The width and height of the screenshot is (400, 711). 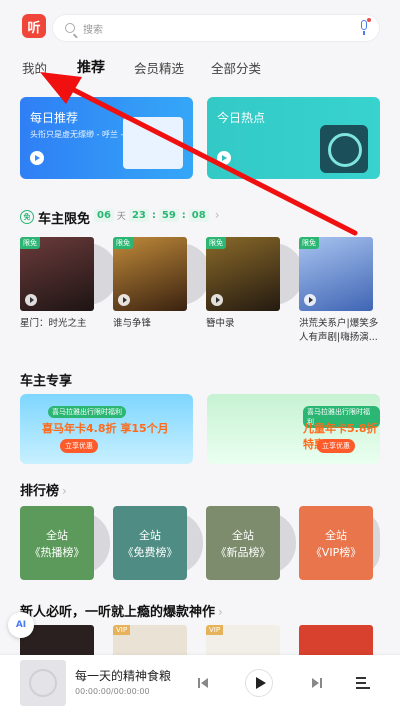 What do you see at coordinates (57, 543) in the screenshot?
I see `rank-hot: 全站 《热播榜》` at bounding box center [57, 543].